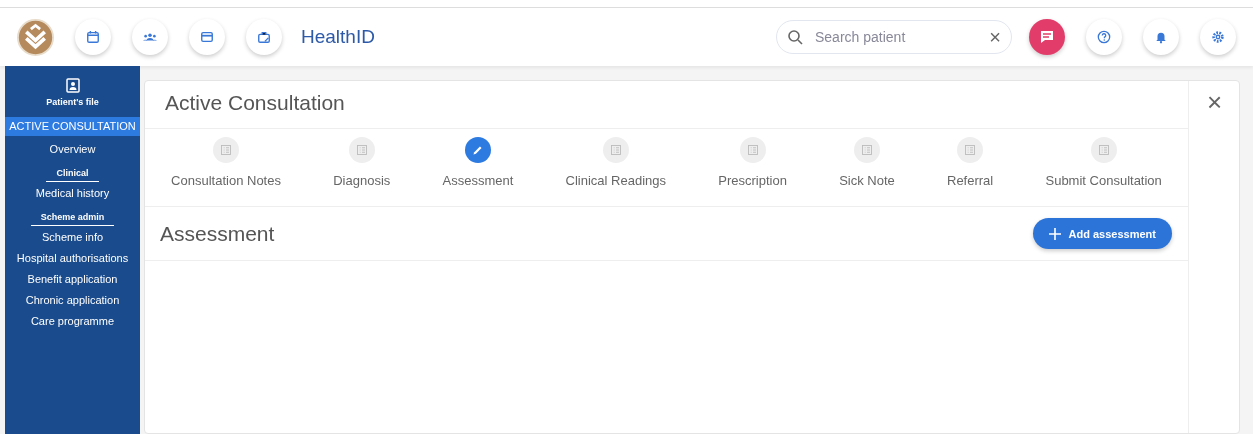  What do you see at coordinates (217, 233) in the screenshot?
I see `section-title: Assessment` at bounding box center [217, 233].